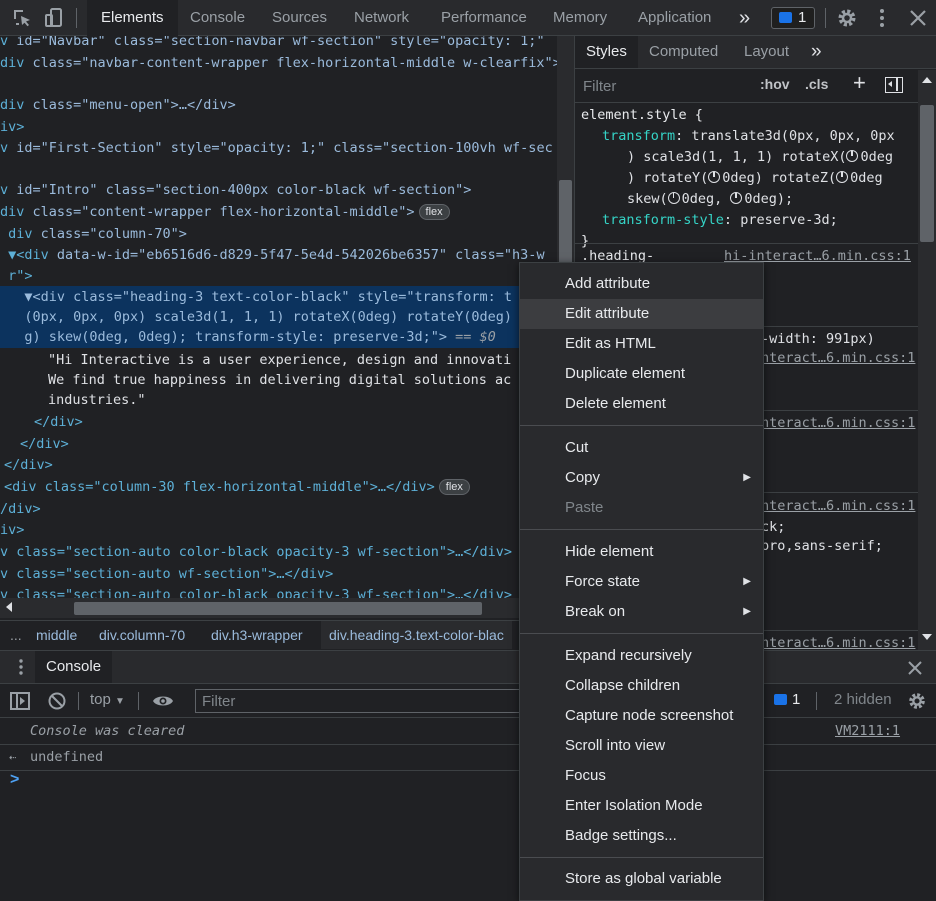 Image resolution: width=936 pixels, height=901 pixels. What do you see at coordinates (580, 18) in the screenshot?
I see `tab-memory: Memory` at bounding box center [580, 18].